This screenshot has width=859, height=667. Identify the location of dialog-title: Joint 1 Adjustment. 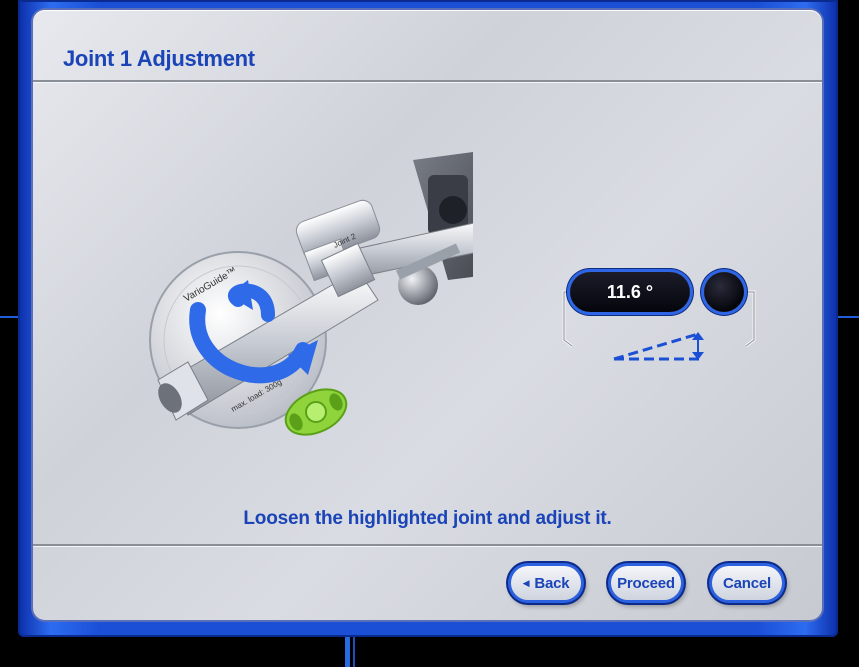
(159, 58).